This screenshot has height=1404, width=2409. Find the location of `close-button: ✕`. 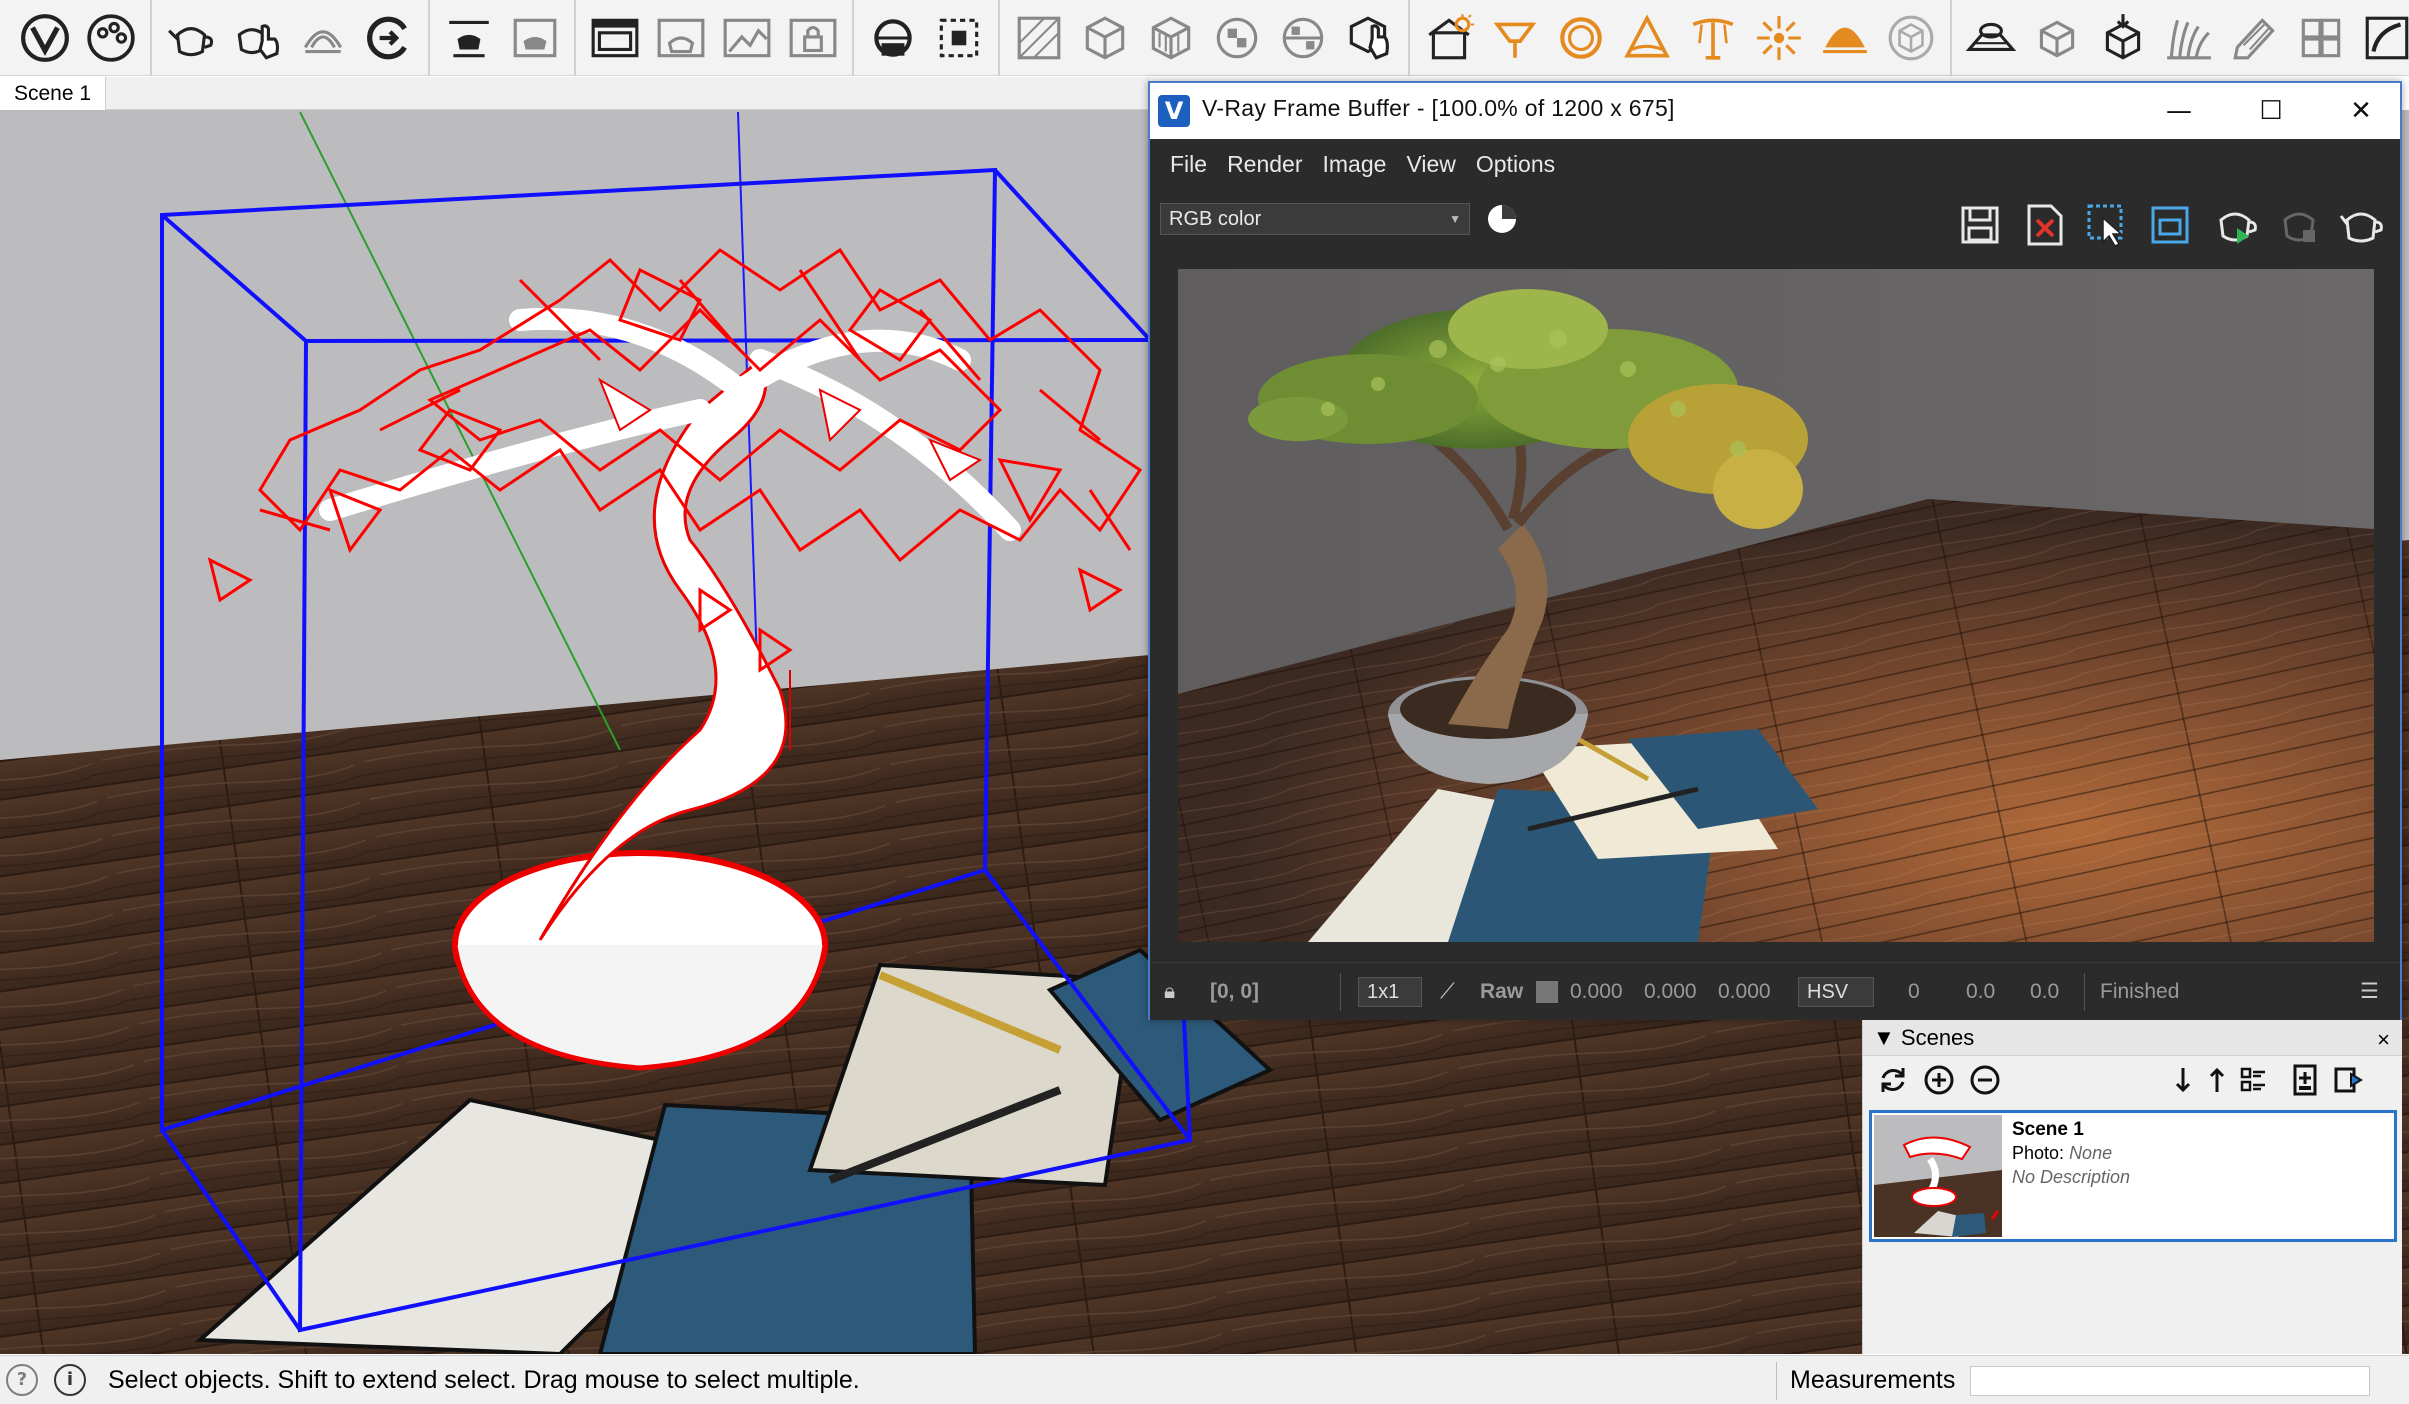

close-button: ✕ is located at coordinates (2361, 111).